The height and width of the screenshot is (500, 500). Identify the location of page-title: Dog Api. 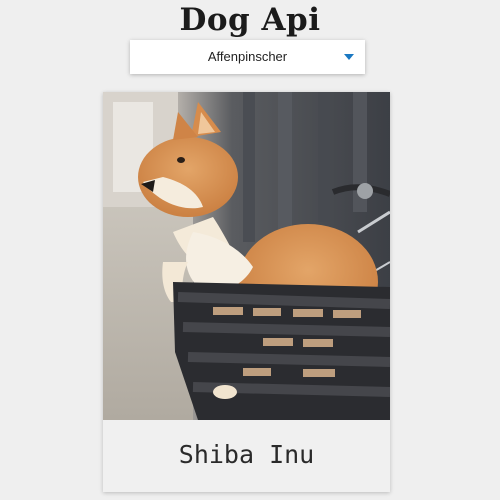
(250, 20).